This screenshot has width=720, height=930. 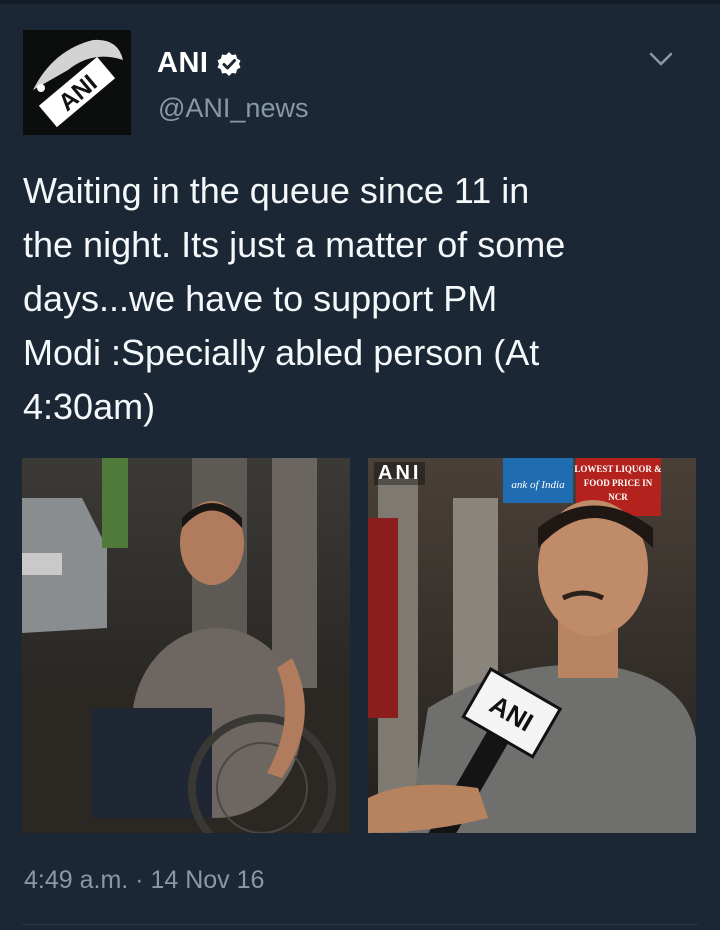 What do you see at coordinates (618, 469) in the screenshot?
I see `sign-line-1: LOWEST LIQUOR &` at bounding box center [618, 469].